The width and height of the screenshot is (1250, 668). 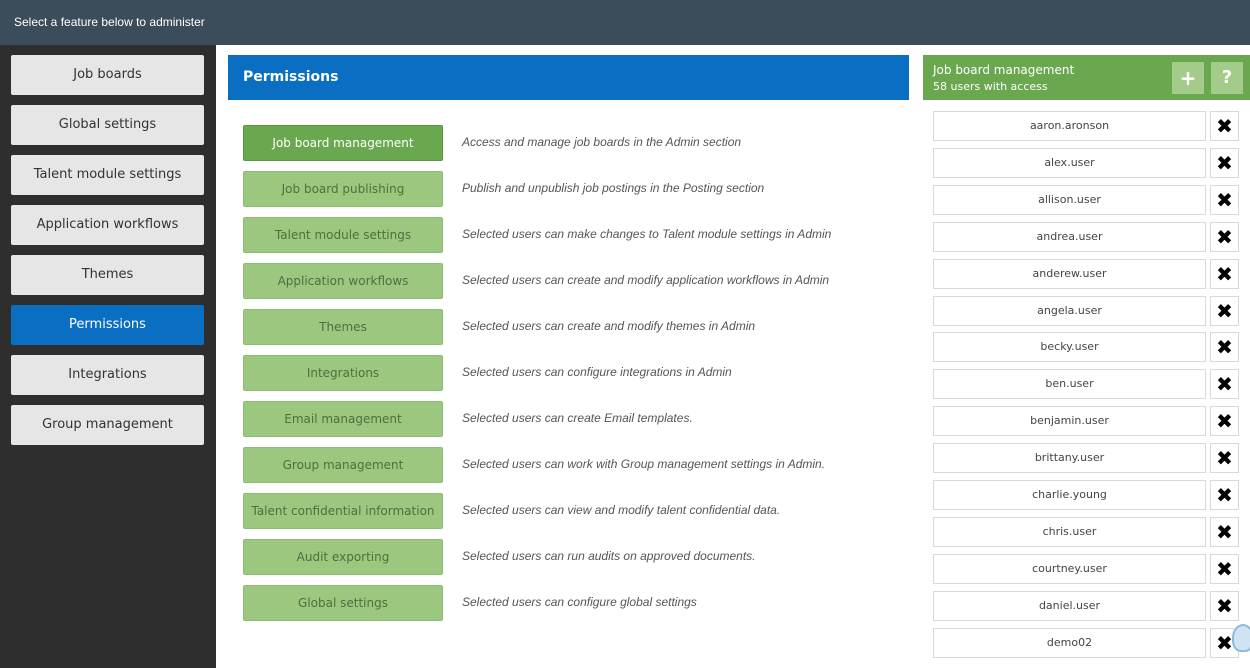 What do you see at coordinates (1069, 495) in the screenshot?
I see `user-name: charlie.young` at bounding box center [1069, 495].